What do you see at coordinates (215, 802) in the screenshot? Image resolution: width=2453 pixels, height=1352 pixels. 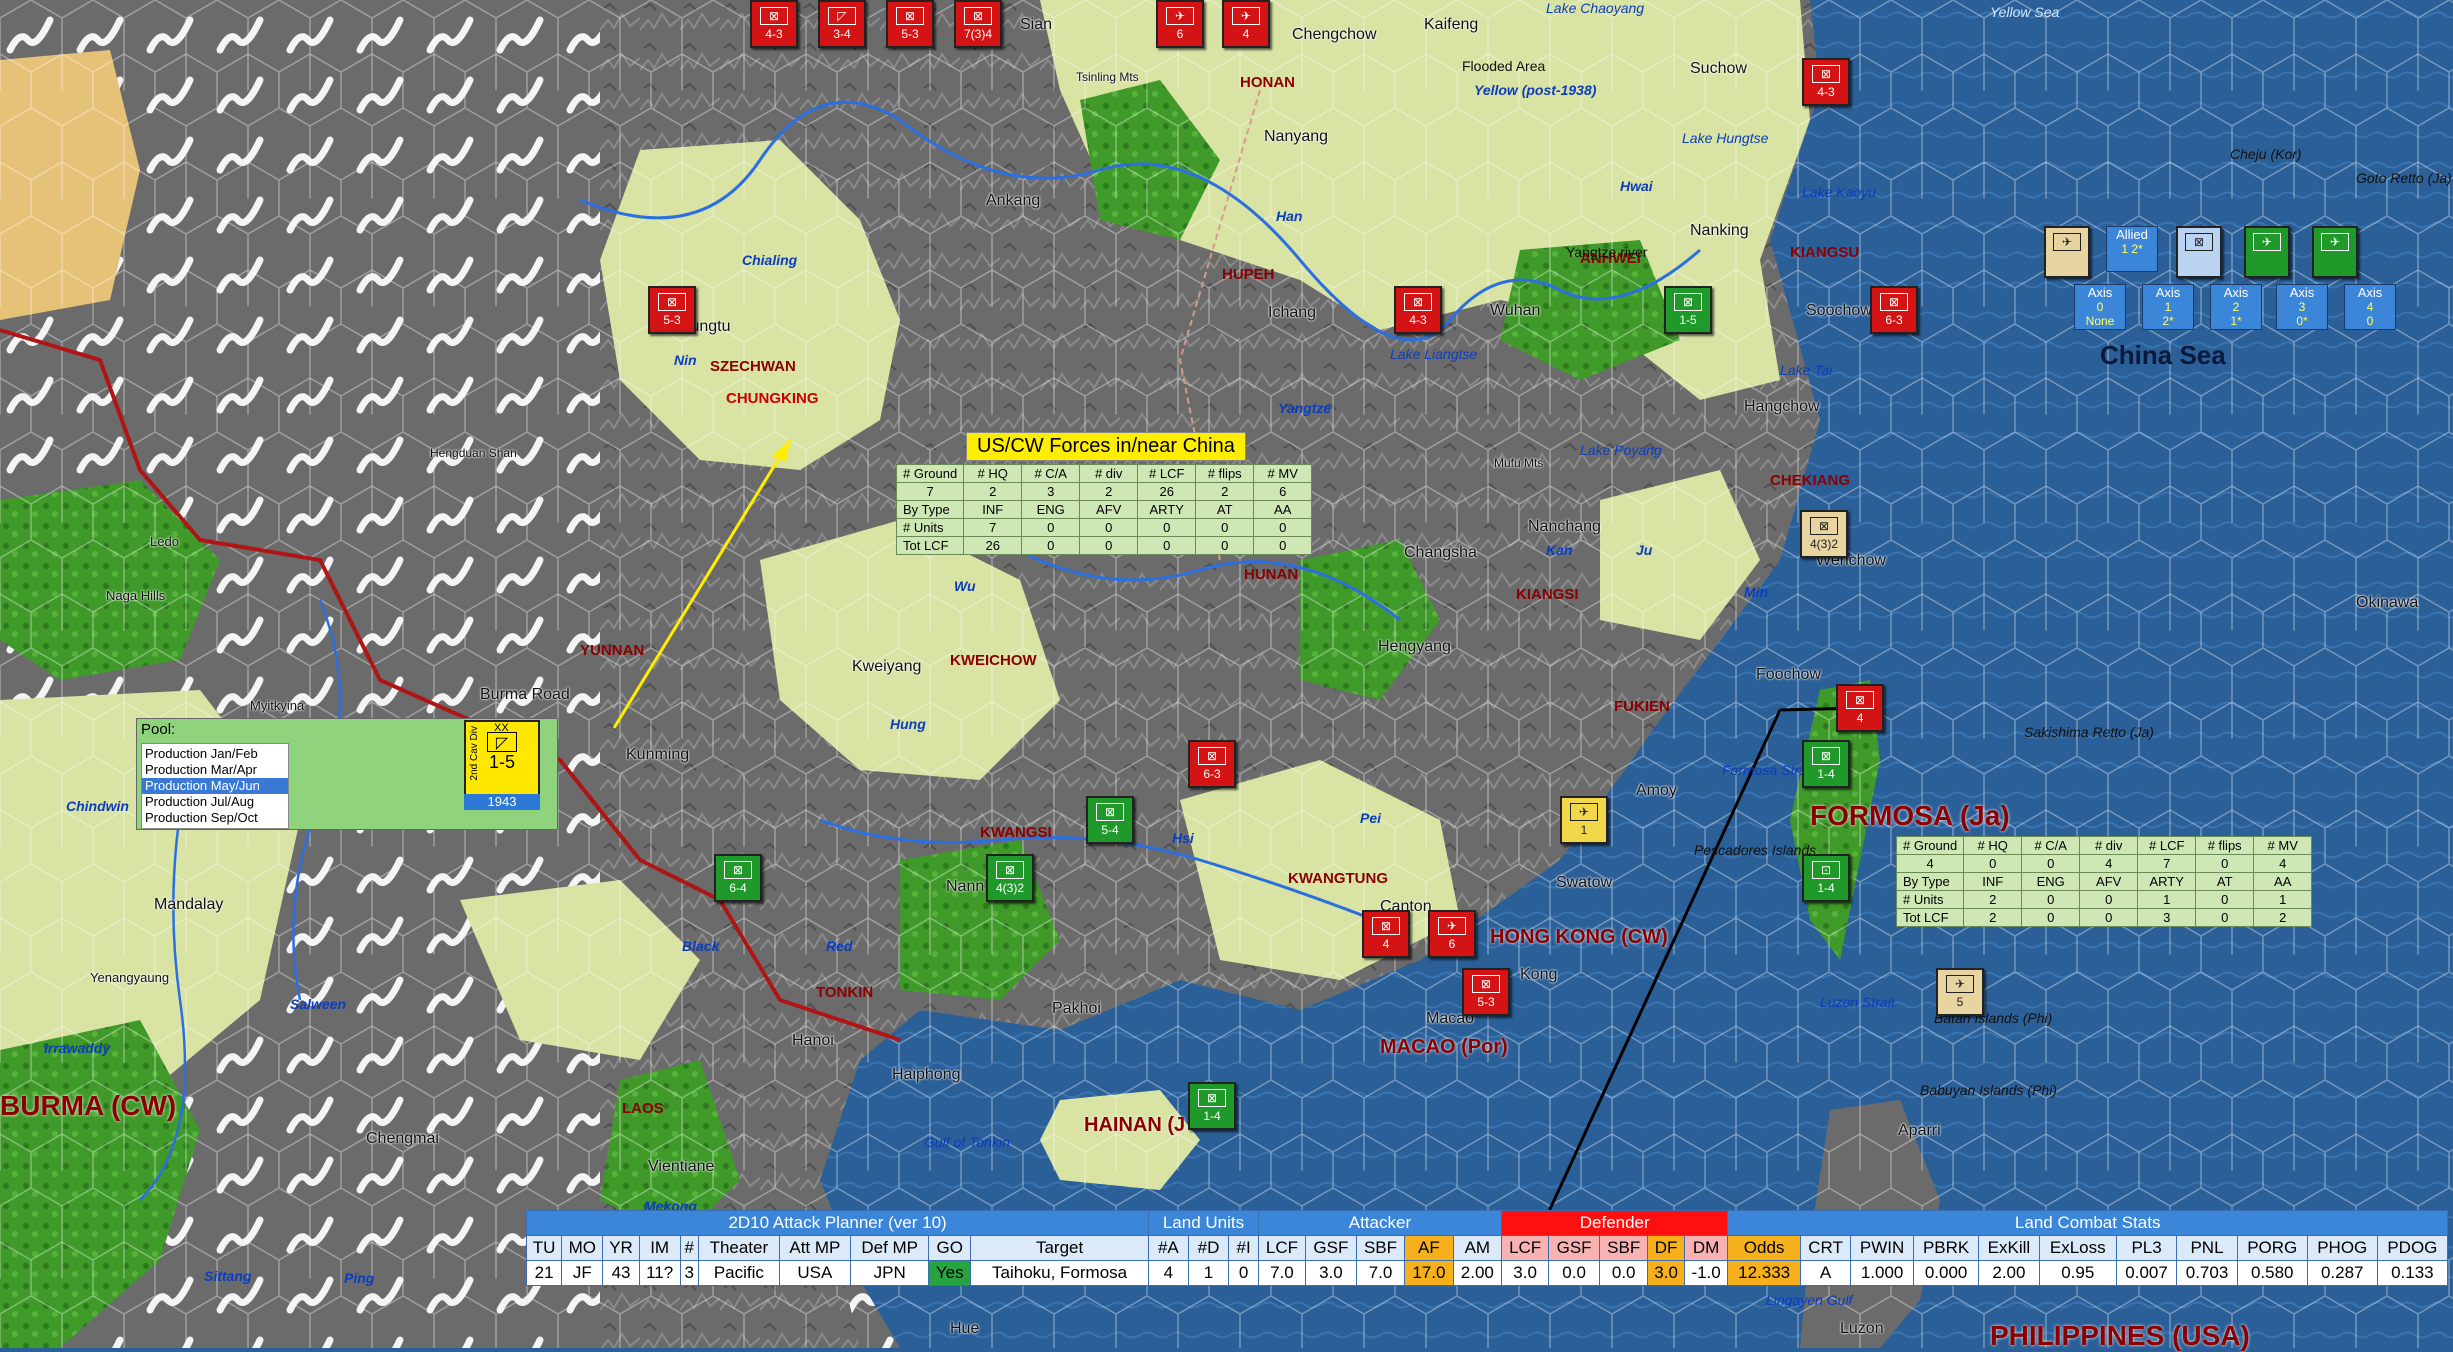 I see `production-item: Production Jul/Aug` at bounding box center [215, 802].